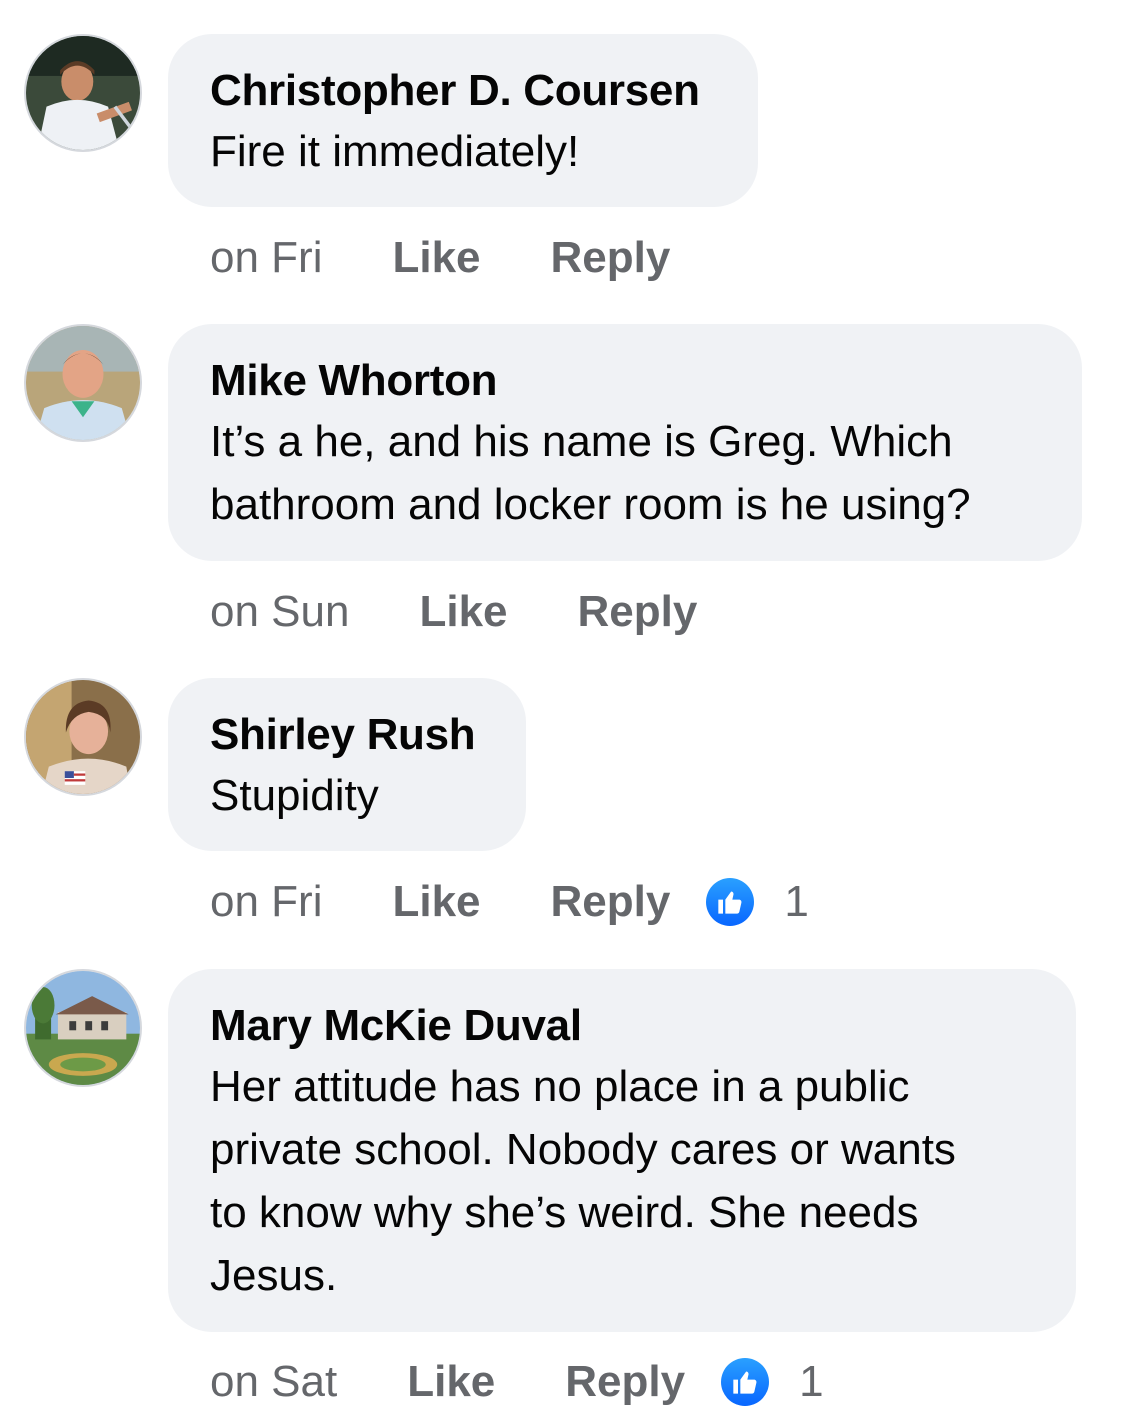  What do you see at coordinates (509, 902) in the screenshot?
I see `comment-actions: on Fri Like Reply 1` at bounding box center [509, 902].